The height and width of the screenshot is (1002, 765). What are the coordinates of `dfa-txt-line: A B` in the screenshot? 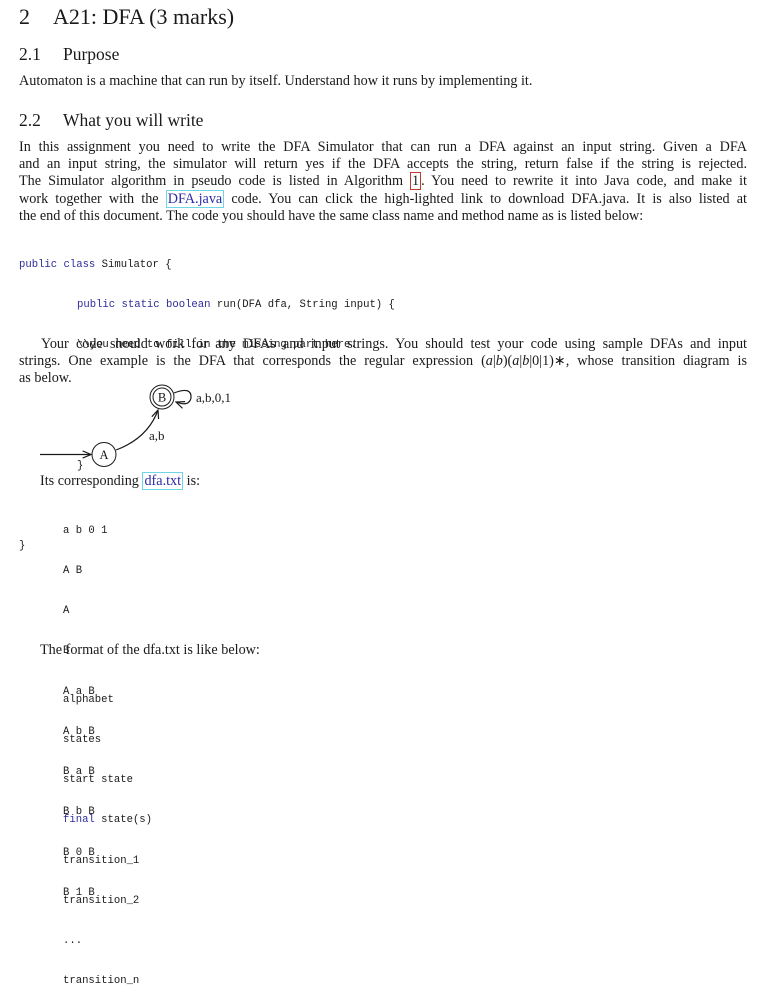 It's located at (73, 571).